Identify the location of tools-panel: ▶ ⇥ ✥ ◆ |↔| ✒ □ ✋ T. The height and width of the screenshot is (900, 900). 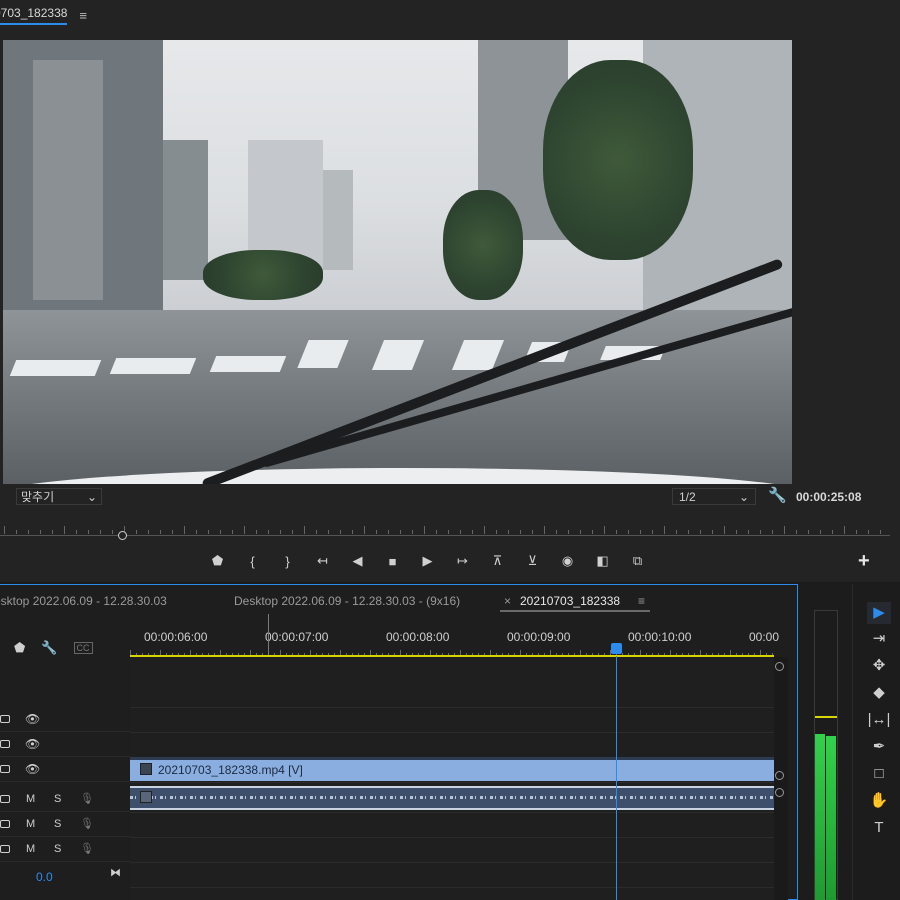
(876, 742).